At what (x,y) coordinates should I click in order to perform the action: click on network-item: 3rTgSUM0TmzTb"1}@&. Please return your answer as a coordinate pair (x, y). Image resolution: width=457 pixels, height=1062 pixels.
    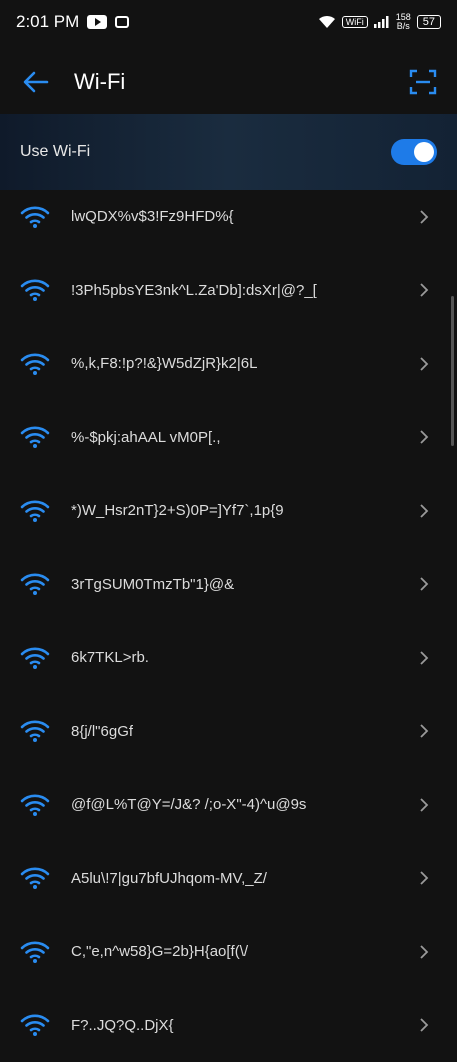
    Looking at the image, I should click on (228, 585).